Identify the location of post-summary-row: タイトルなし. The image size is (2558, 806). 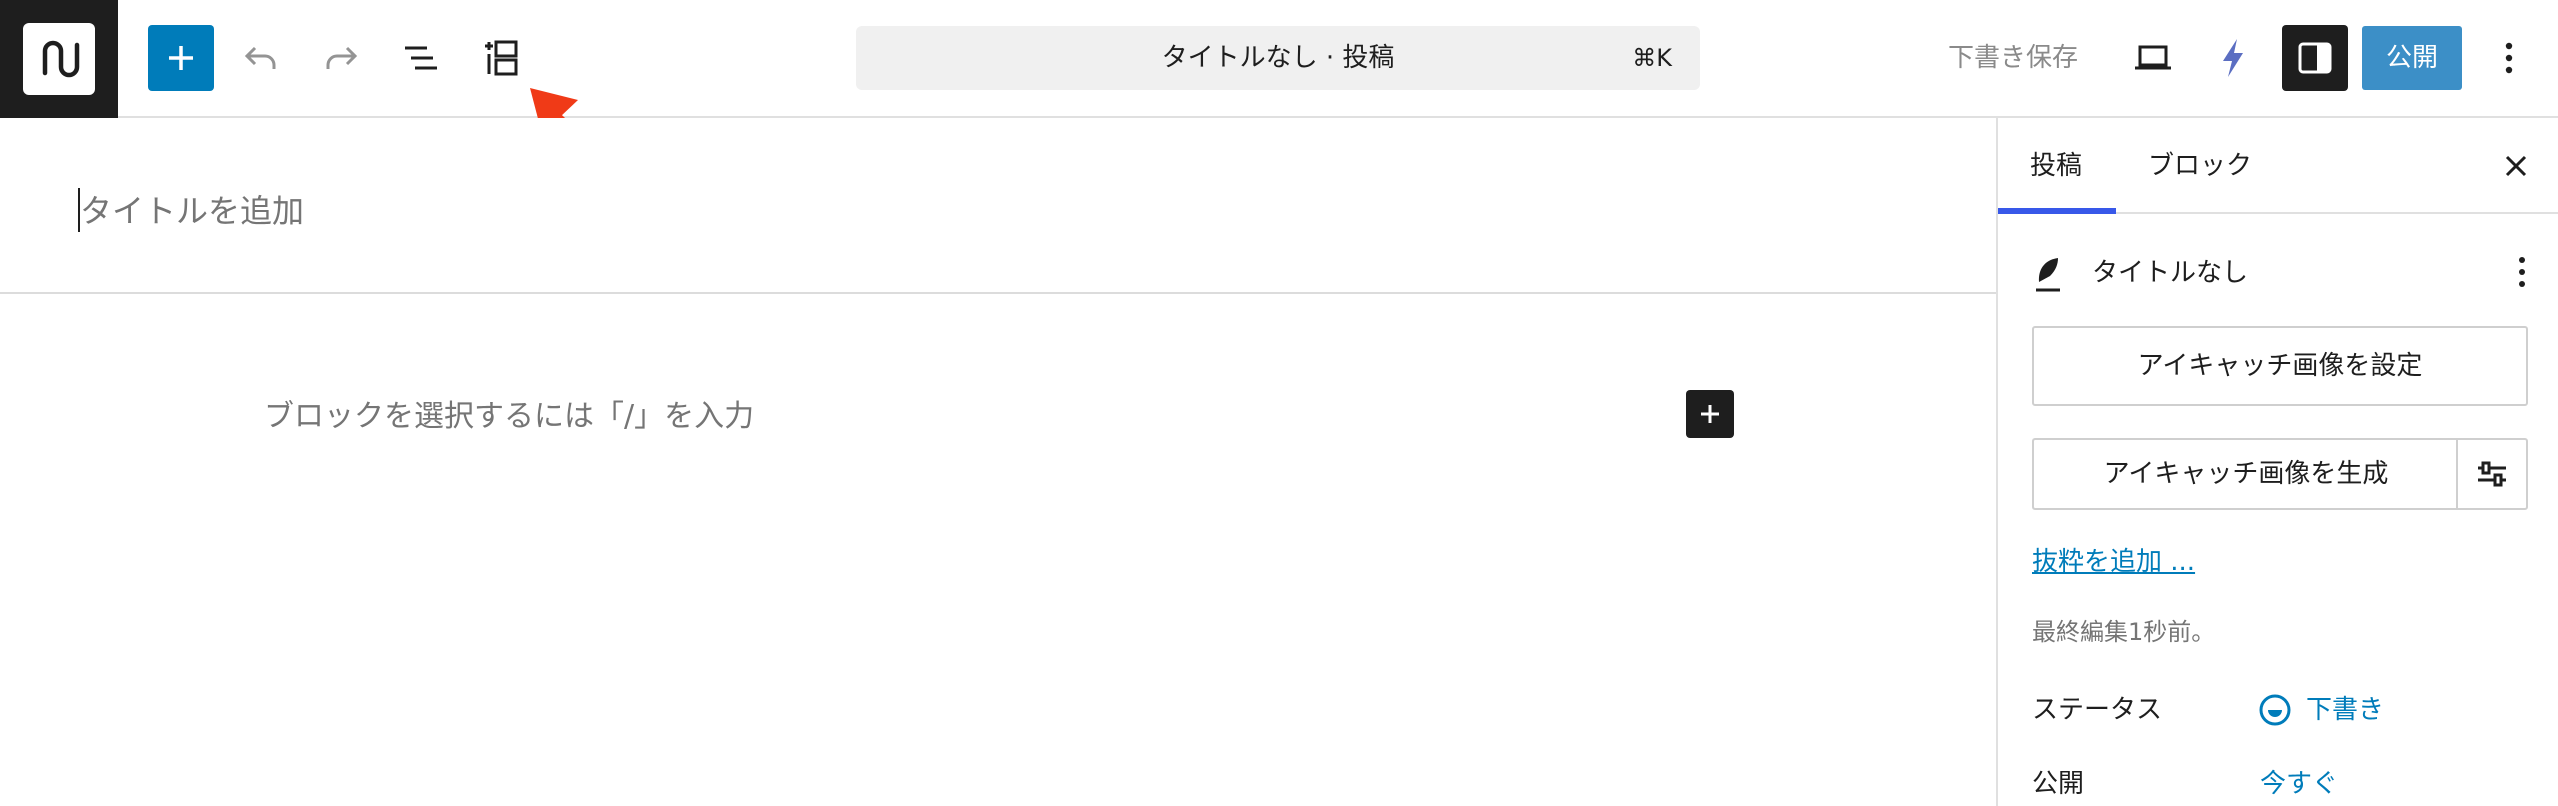
(2280, 273).